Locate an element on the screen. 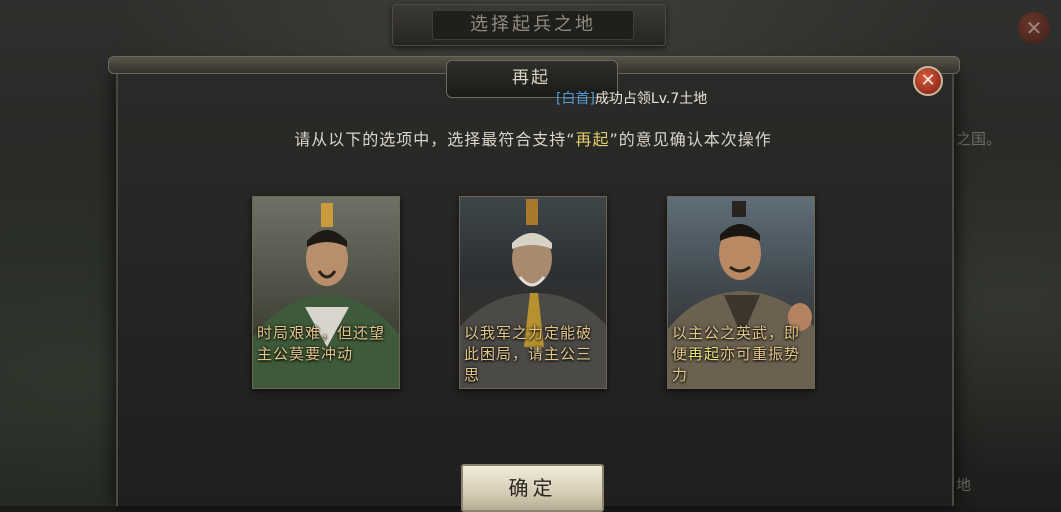 The height and width of the screenshot is (512, 1061). notice-tag: [白首] is located at coordinates (575, 99).